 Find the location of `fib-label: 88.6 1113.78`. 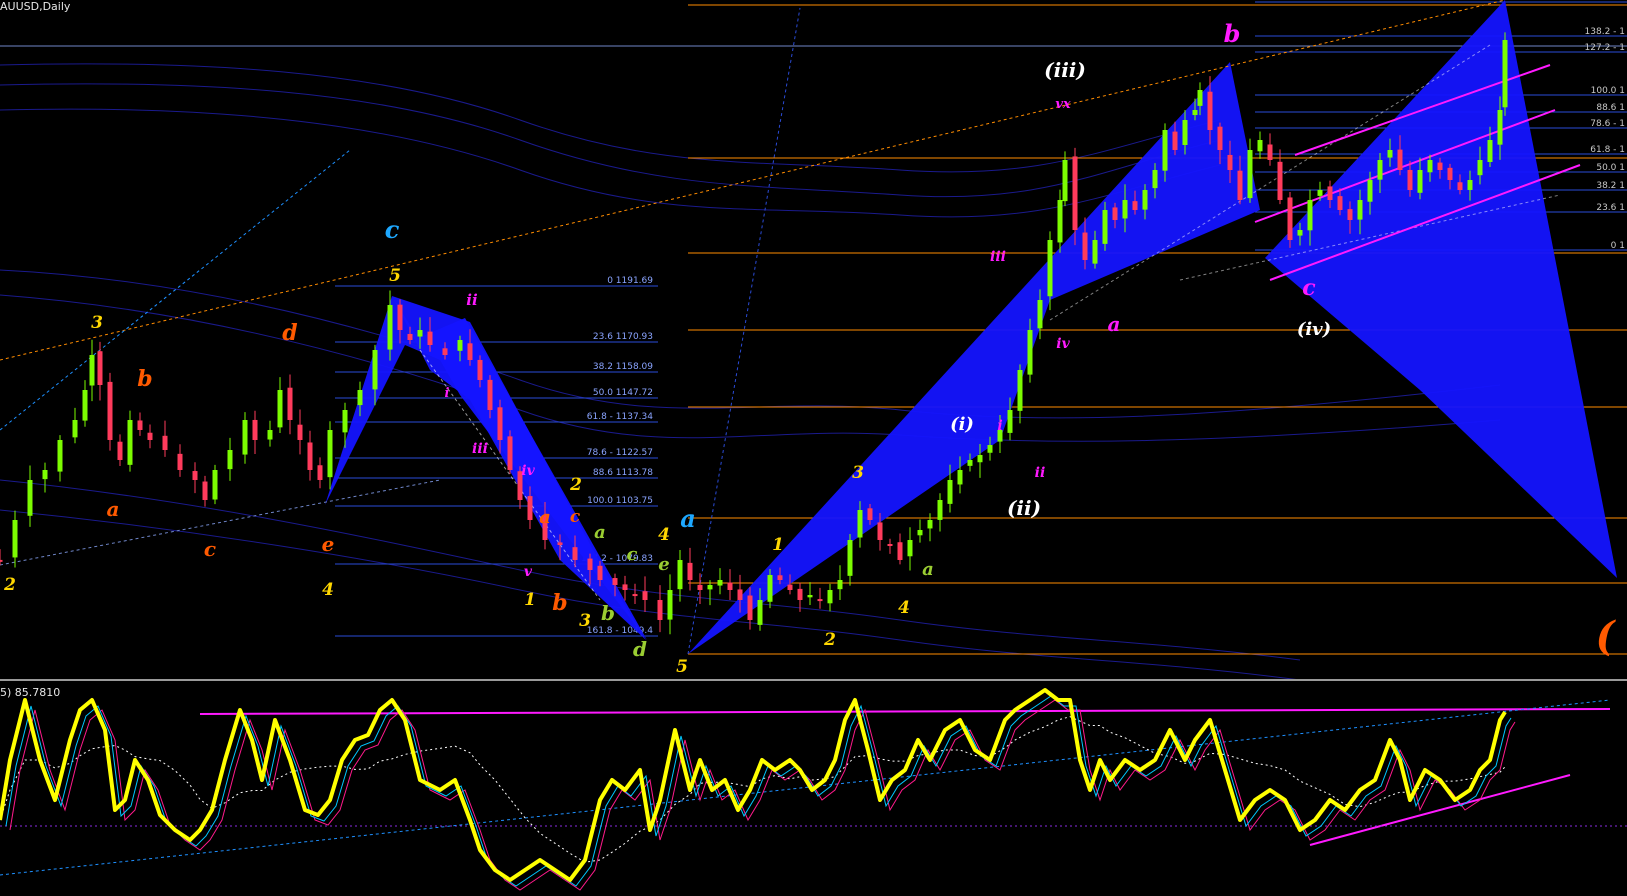

fib-label: 88.6 1113.78 is located at coordinates (623, 473).